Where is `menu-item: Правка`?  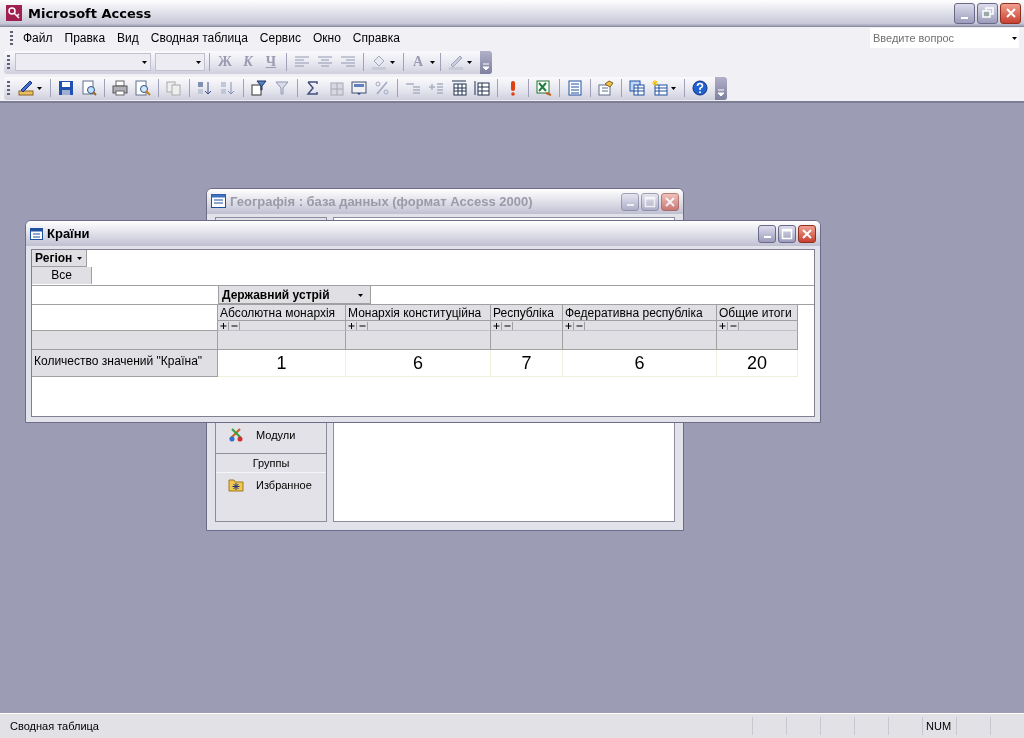 menu-item: Правка is located at coordinates (85, 38).